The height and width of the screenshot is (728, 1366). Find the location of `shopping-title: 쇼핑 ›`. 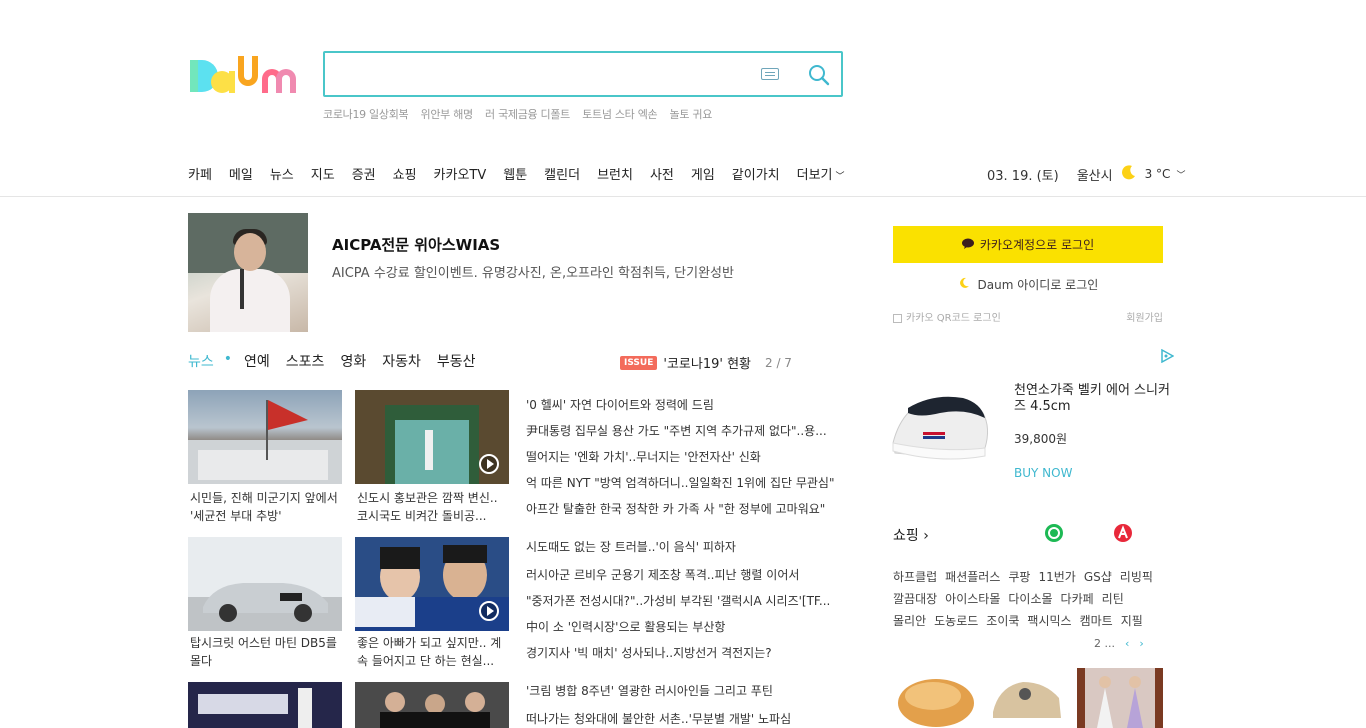

shopping-title: 쇼핑 › is located at coordinates (911, 535).